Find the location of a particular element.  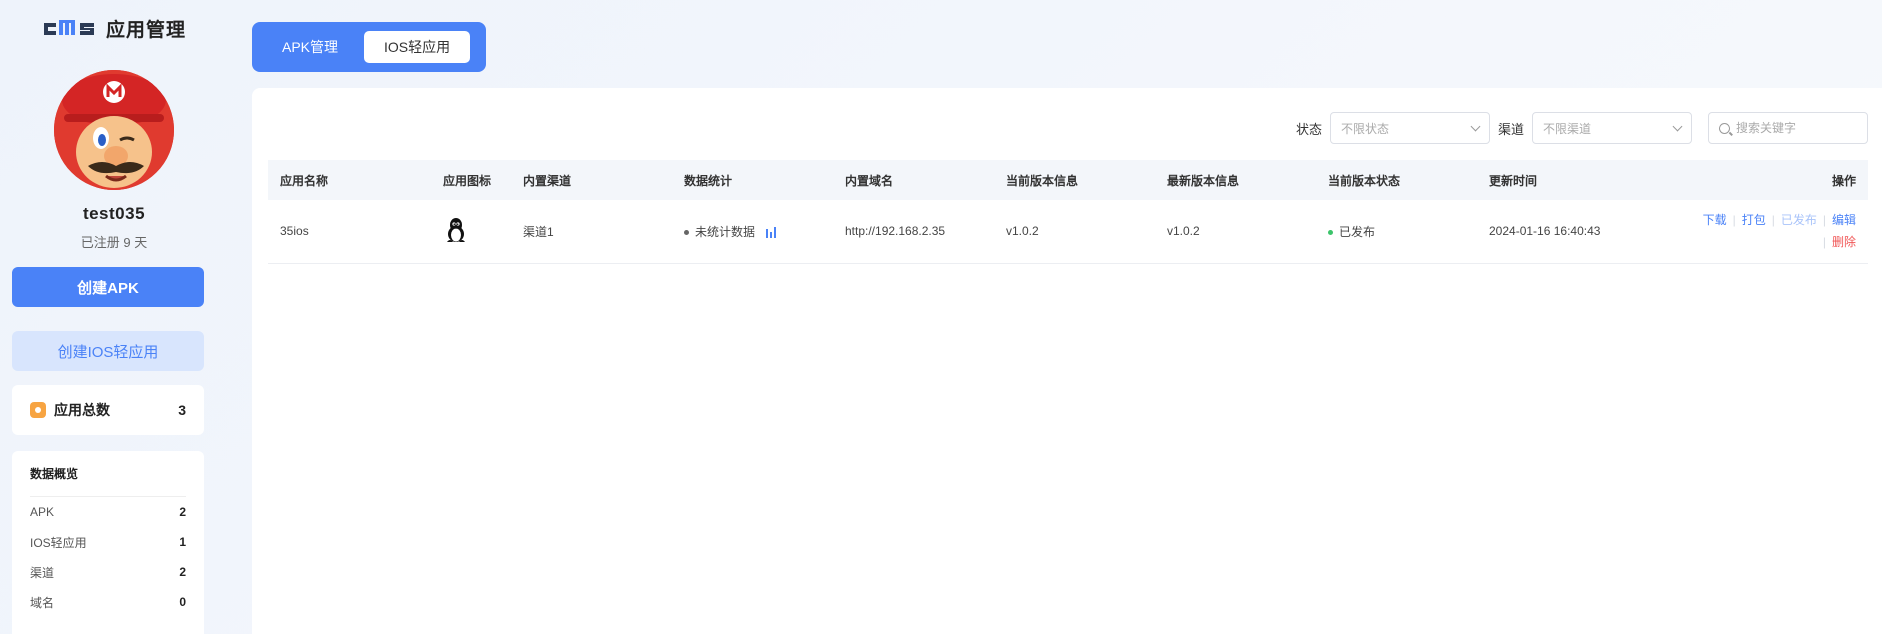

download-link: 下载 is located at coordinates (1715, 220).